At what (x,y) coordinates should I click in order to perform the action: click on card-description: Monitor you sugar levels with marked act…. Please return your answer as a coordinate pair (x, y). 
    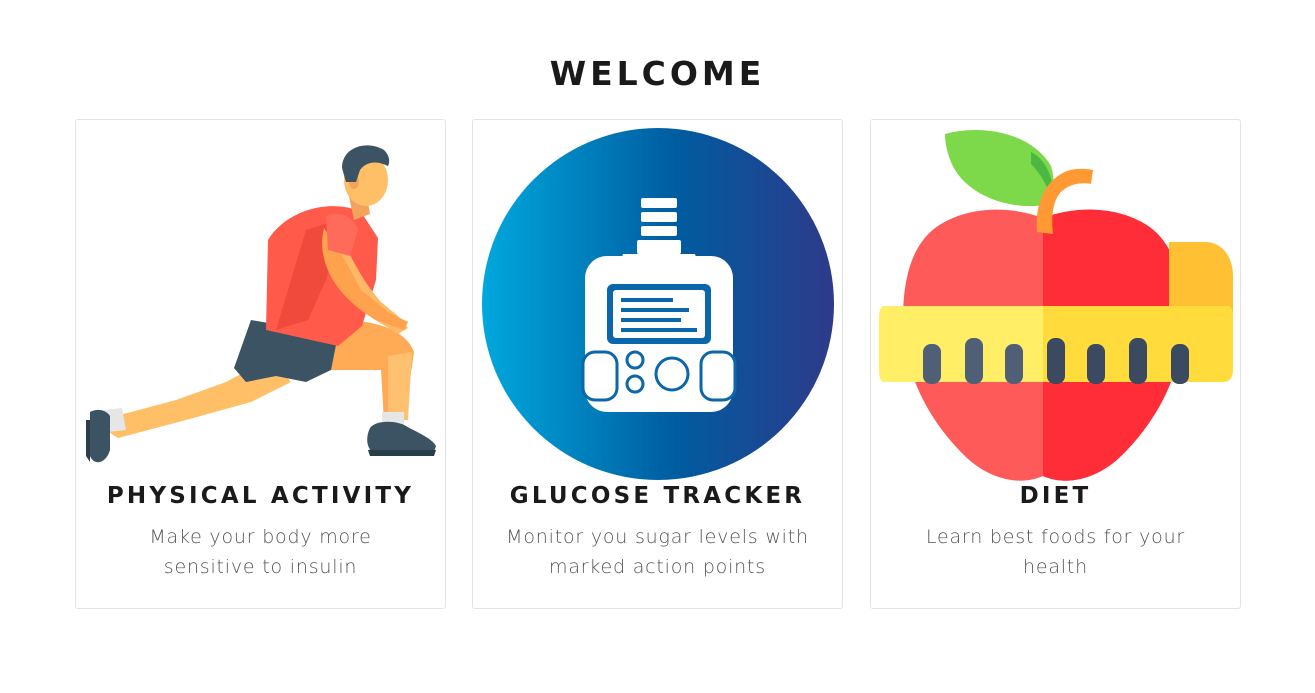
    Looking at the image, I should click on (657, 552).